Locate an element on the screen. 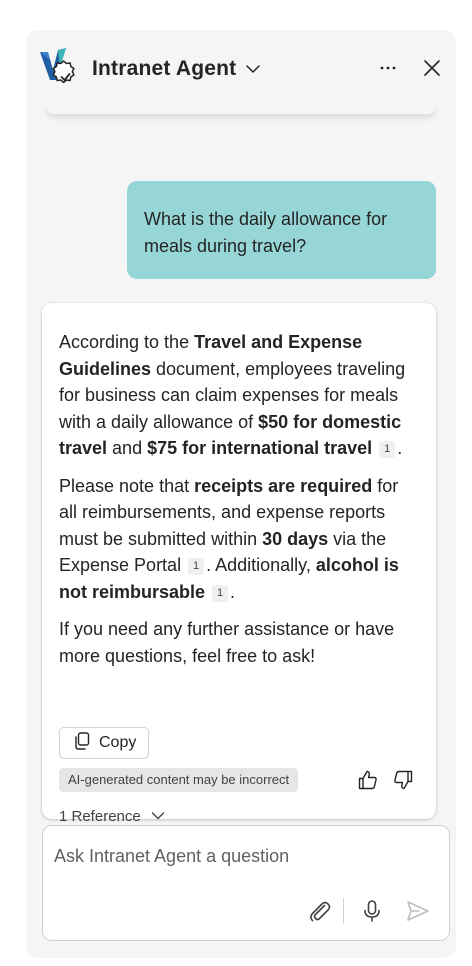 This screenshot has height=966, width=472. close-icon is located at coordinates (432, 68).